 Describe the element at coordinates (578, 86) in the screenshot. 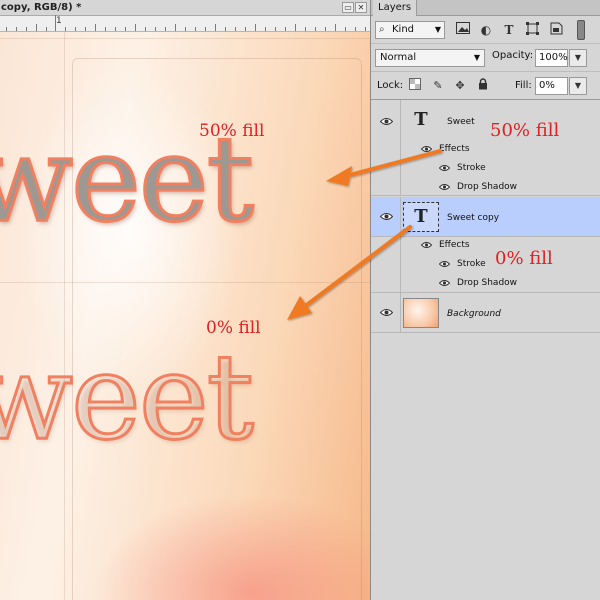

I see `fill-dropdown-button: ▼` at that location.